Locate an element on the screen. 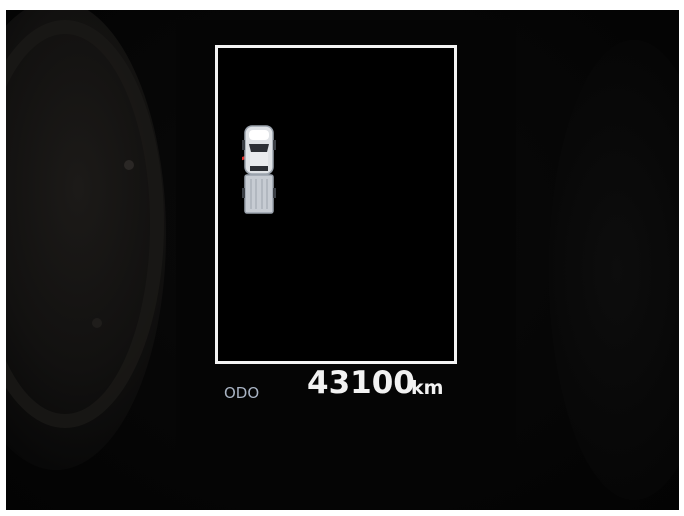  pickup-truck-top-view-icon is located at coordinates (259, 169).